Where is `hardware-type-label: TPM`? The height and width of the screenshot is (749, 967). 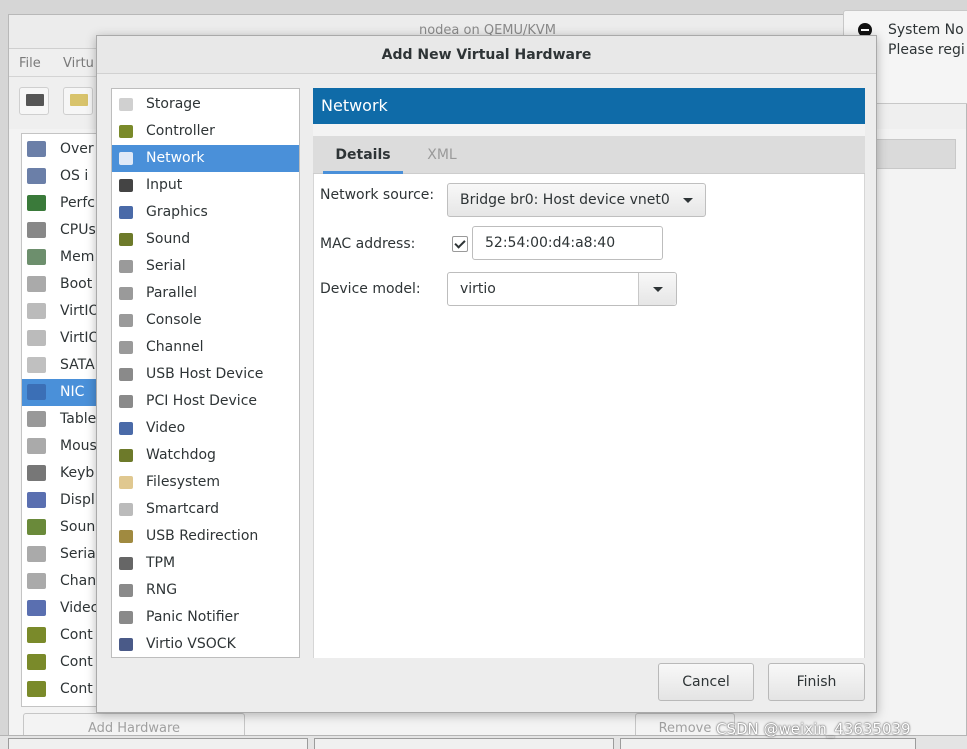 hardware-type-label: TPM is located at coordinates (161, 563).